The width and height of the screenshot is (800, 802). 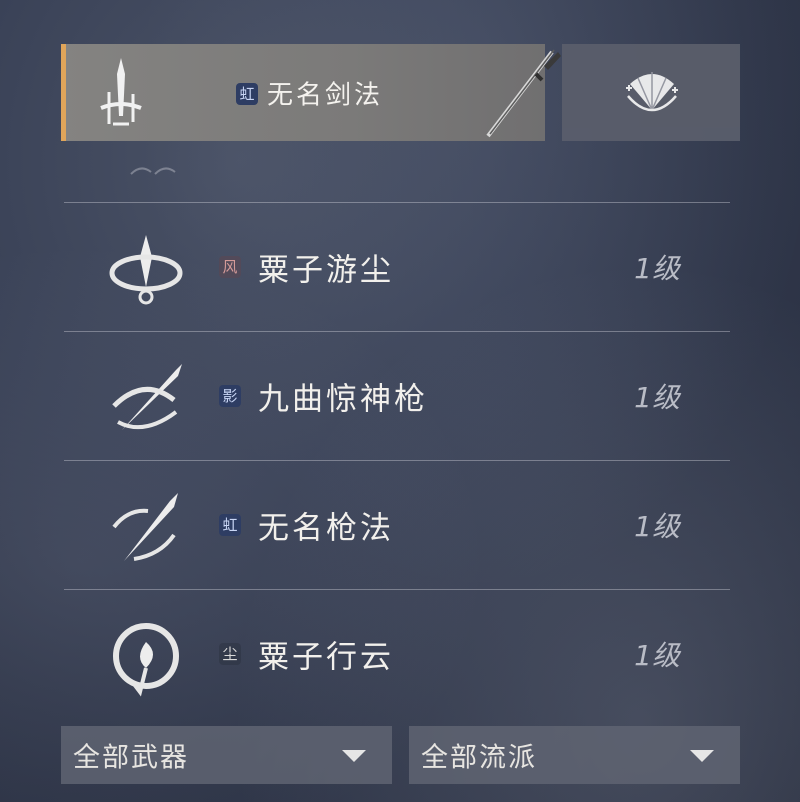 What do you see at coordinates (574, 755) in the screenshot?
I see `school-filter-dropdown: 全部流派` at bounding box center [574, 755].